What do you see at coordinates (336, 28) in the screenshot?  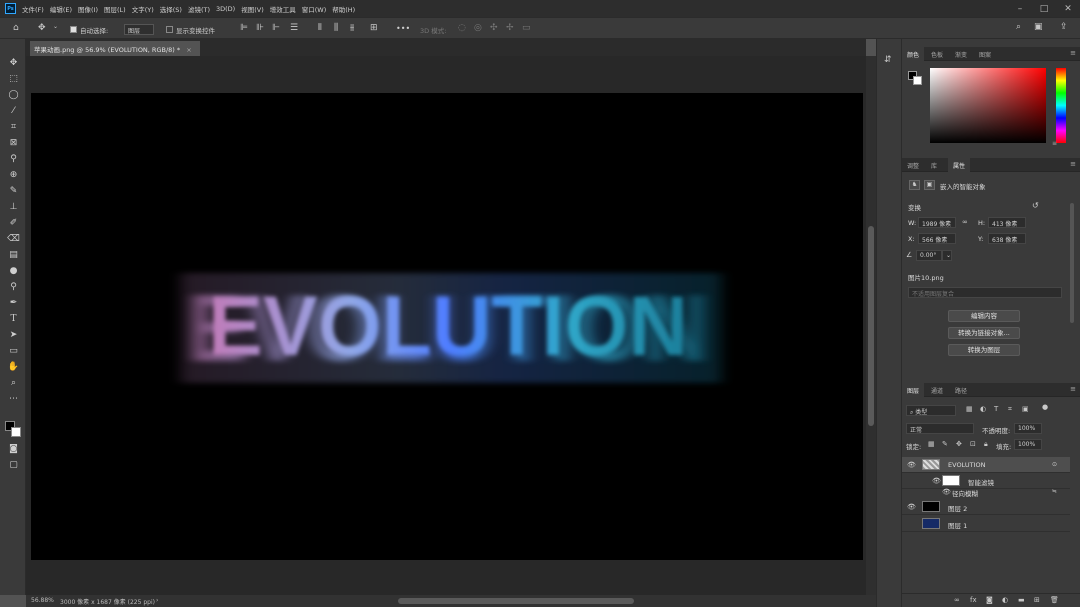 I see `distribute-middle-icon: ⫼` at bounding box center [336, 28].